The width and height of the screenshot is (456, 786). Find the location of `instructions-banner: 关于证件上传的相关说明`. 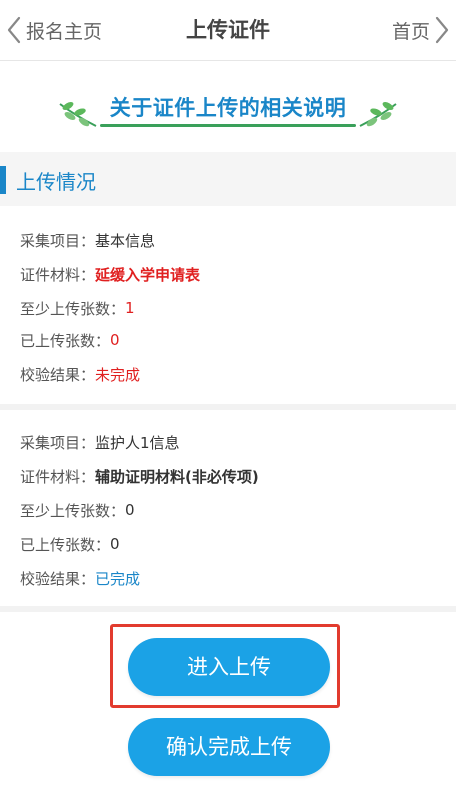

instructions-banner: 关于证件上传的相关说明 is located at coordinates (228, 108).